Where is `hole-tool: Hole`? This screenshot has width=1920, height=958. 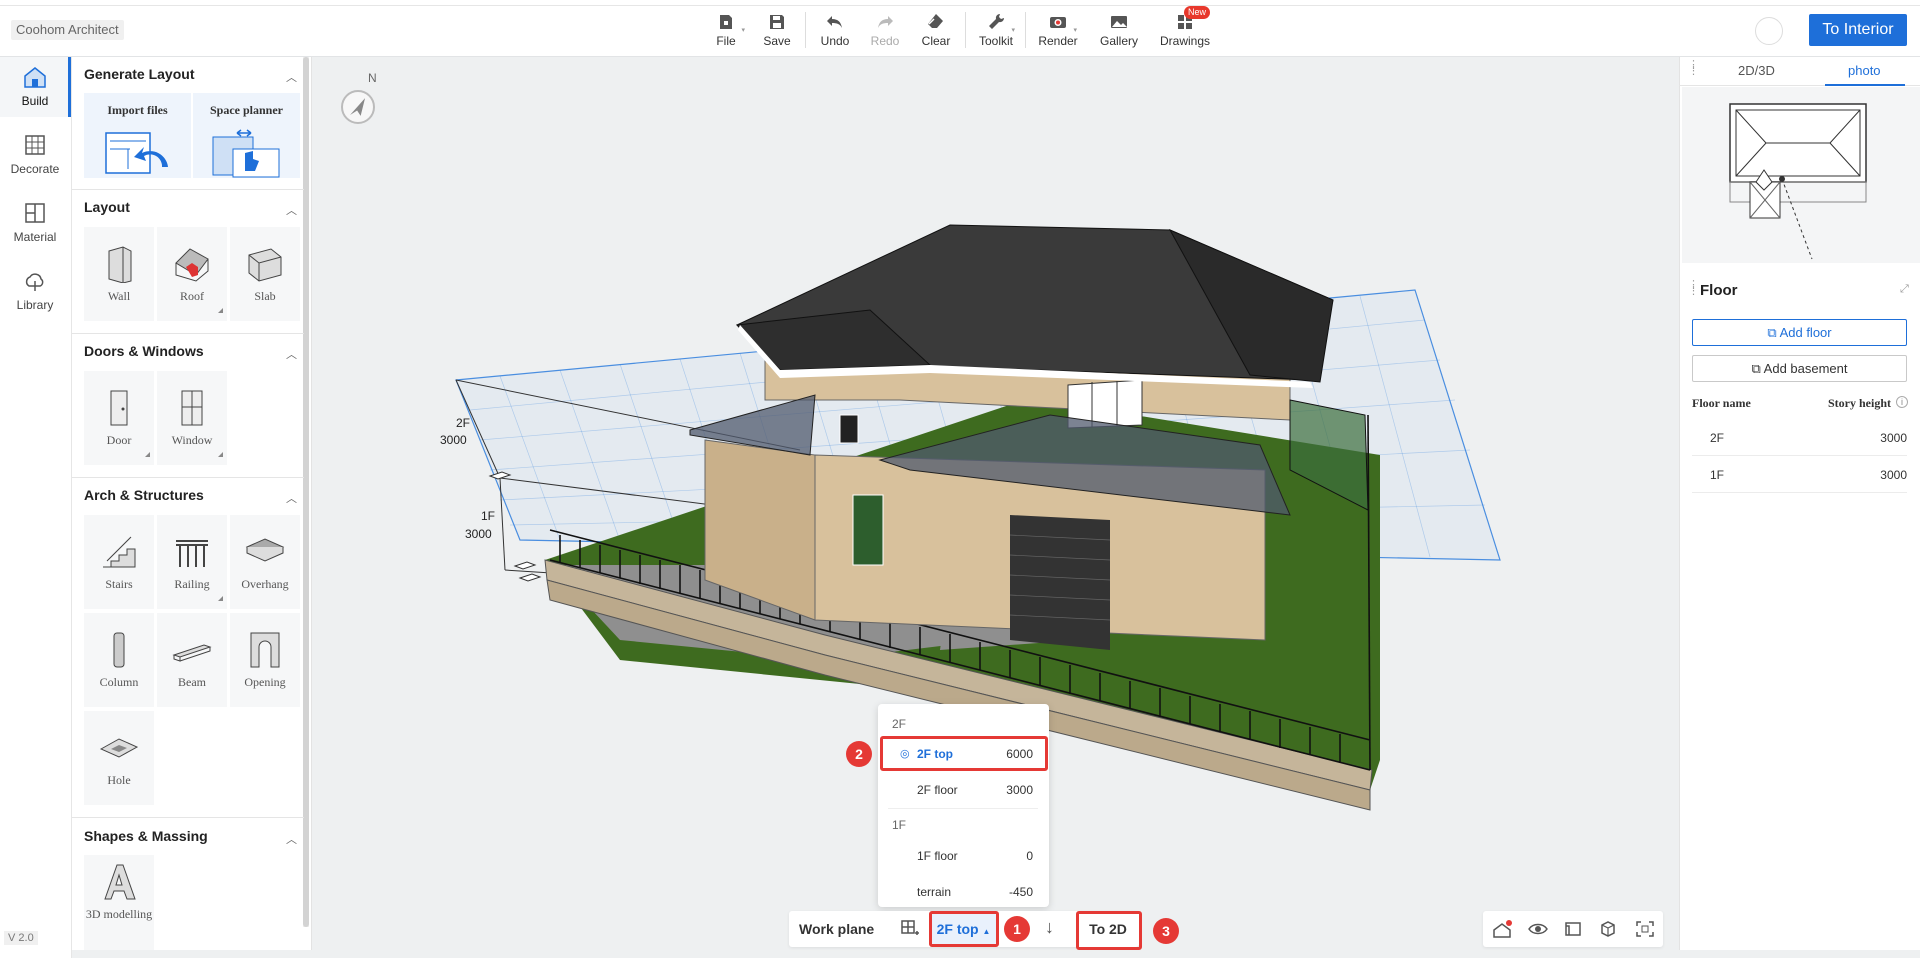
hole-tool: Hole is located at coordinates (119, 758).